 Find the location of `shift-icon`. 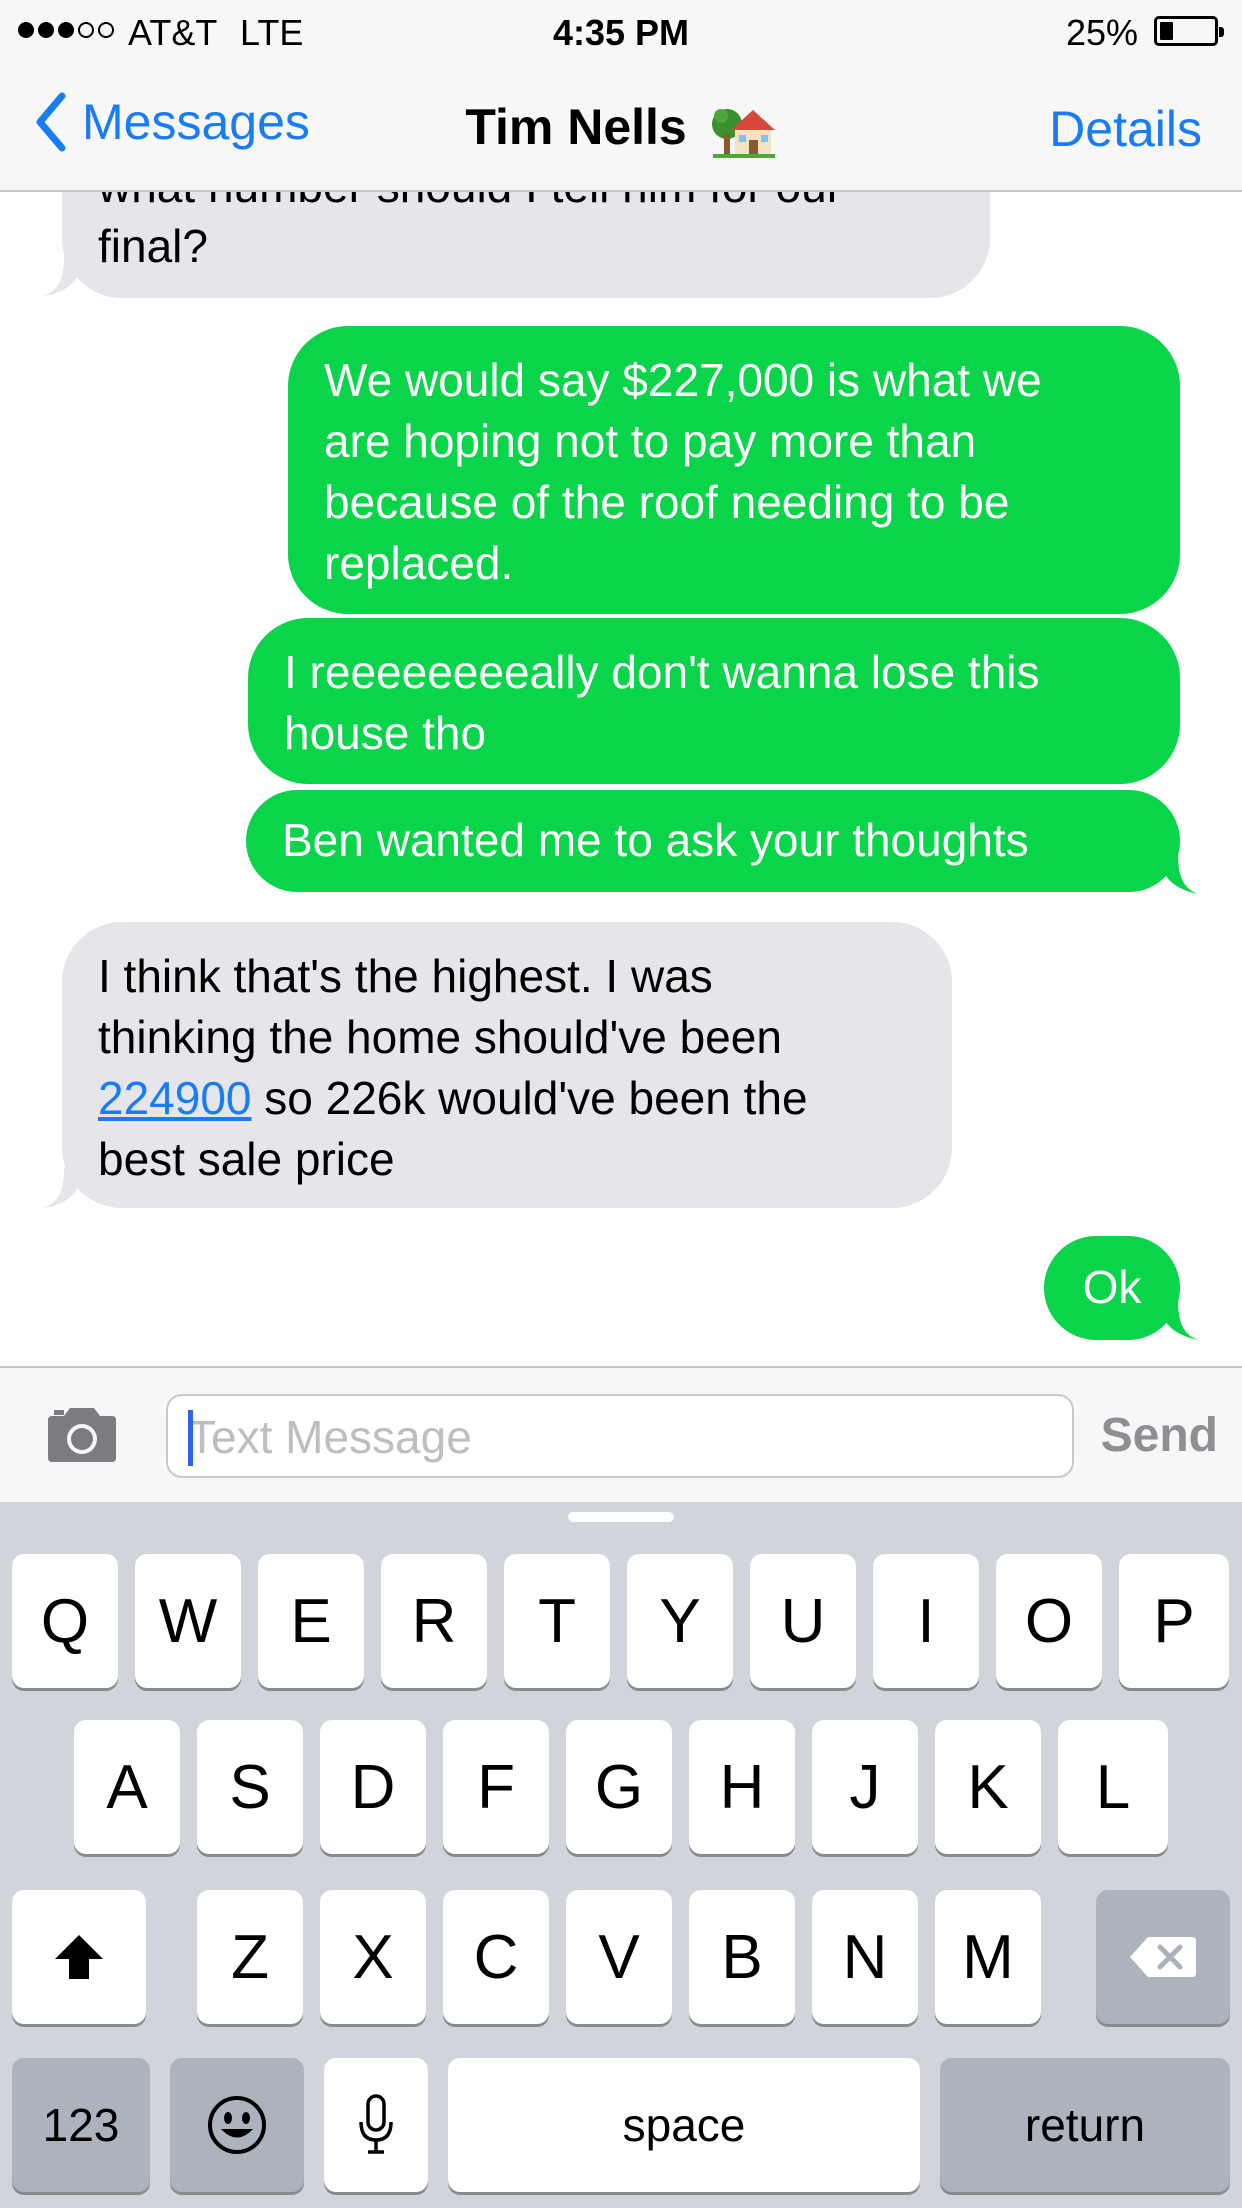

shift-icon is located at coordinates (79, 1957).